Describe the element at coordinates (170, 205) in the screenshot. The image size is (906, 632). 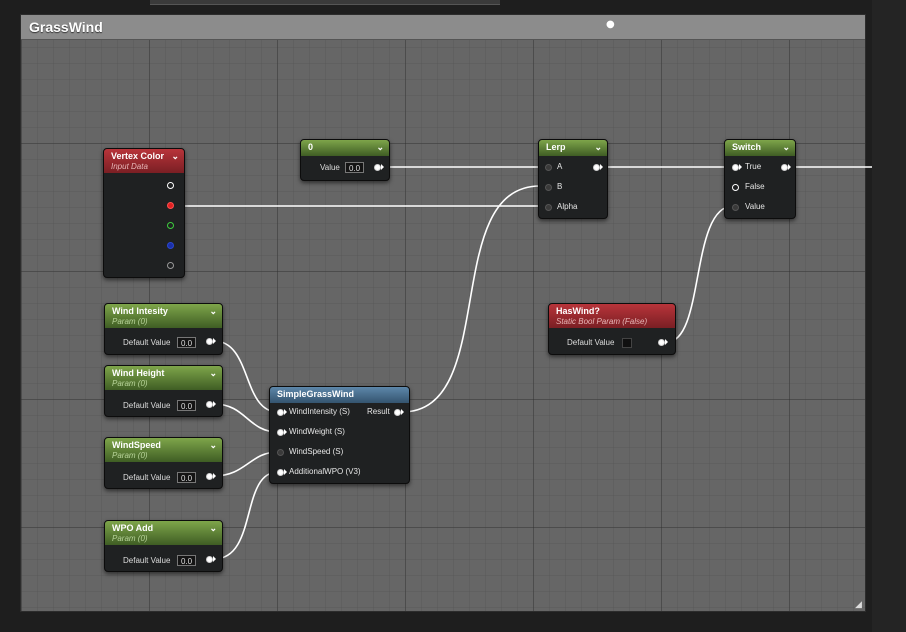
I see `output-pin-r` at that location.